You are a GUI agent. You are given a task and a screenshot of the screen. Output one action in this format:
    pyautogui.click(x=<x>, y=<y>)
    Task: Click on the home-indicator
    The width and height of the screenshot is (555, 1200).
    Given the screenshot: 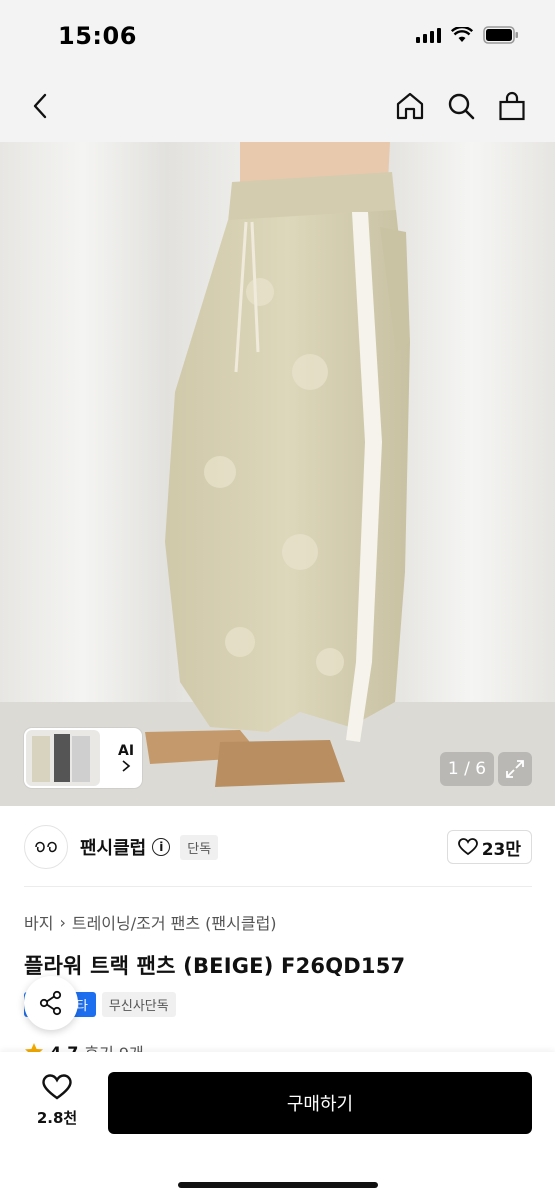 What is the action you would take?
    pyautogui.click(x=278, y=1185)
    